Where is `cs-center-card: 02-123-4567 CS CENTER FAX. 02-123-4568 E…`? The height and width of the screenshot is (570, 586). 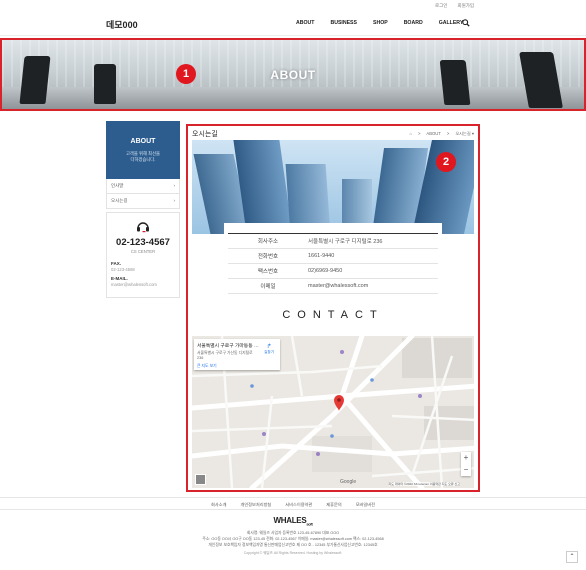 cs-center-card: 02-123-4567 CS CENTER FAX. 02-123-4568 E… is located at coordinates (143, 255).